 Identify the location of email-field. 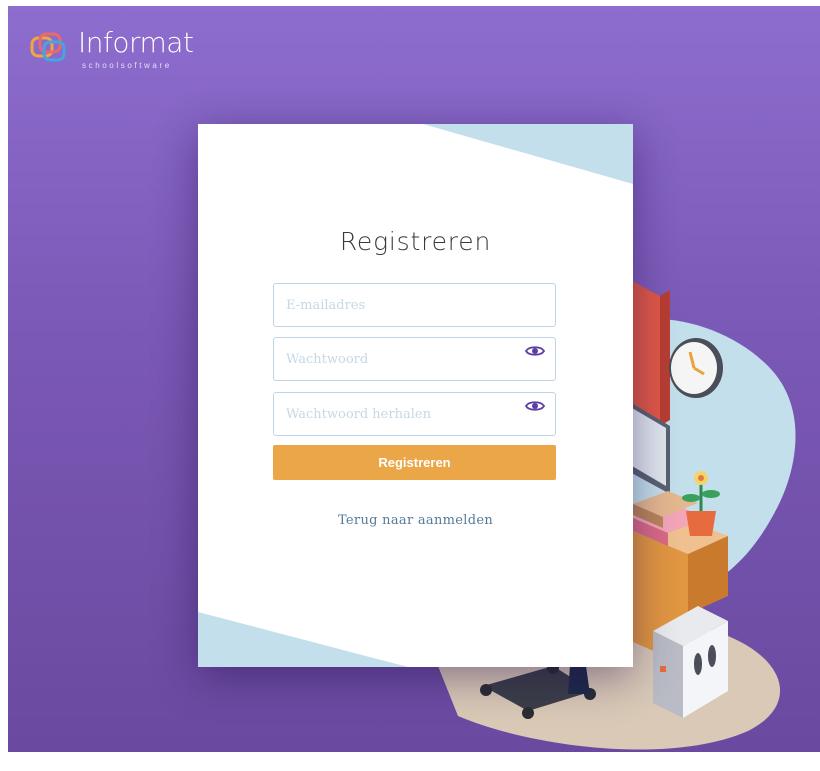
(414, 305).